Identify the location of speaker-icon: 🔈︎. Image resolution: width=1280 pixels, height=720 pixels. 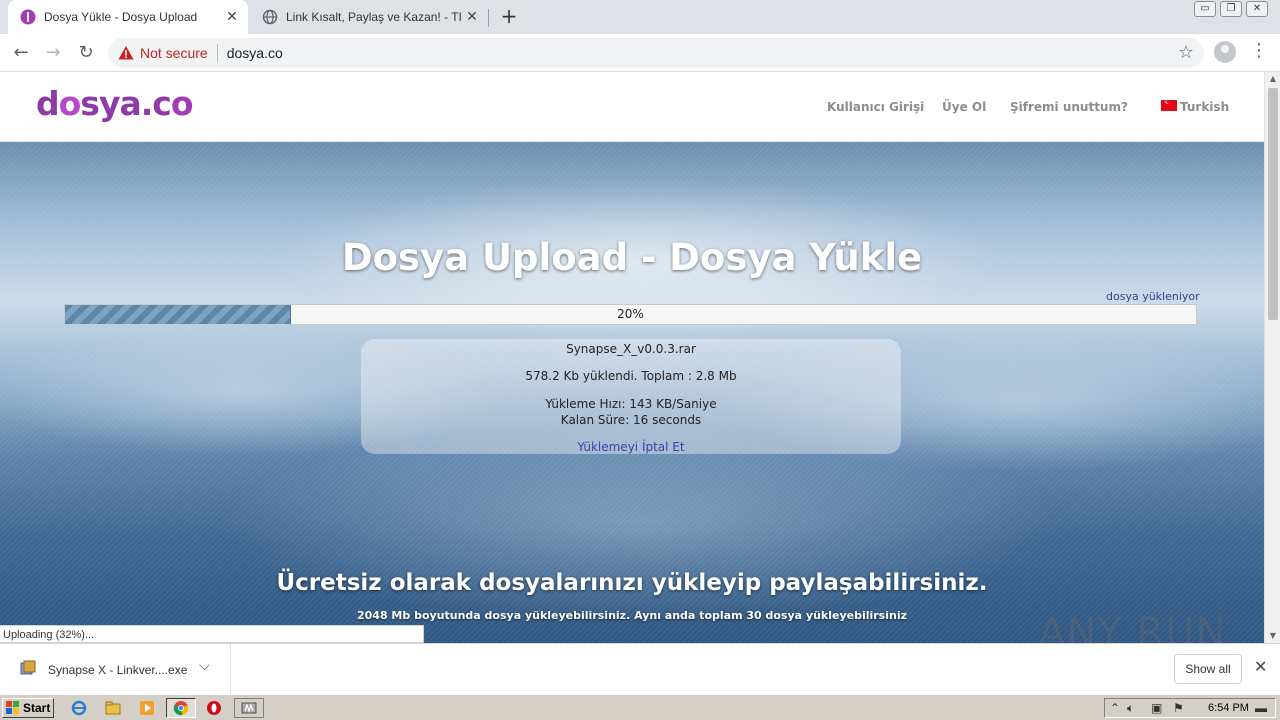
(1130, 708).